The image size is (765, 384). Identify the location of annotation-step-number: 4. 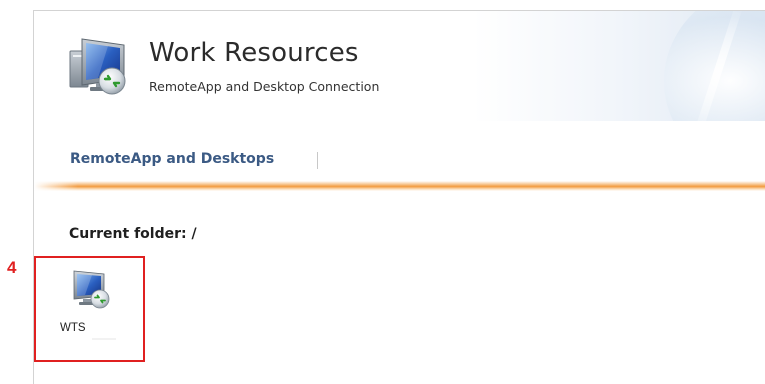
(12, 267).